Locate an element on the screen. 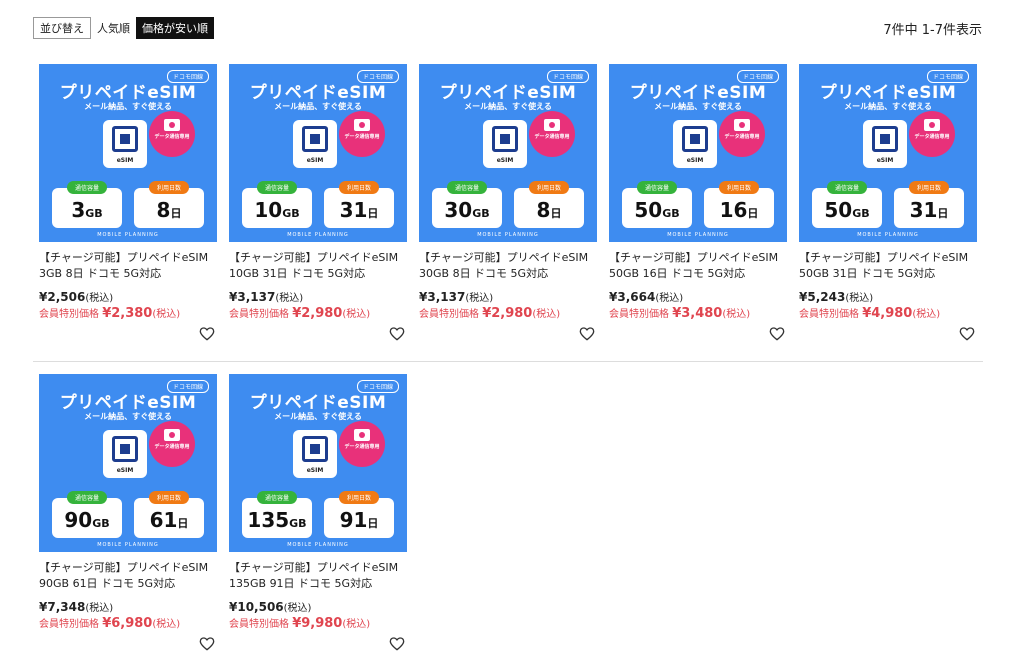  sort-option-price-low: 価格が安い順 is located at coordinates (175, 28).